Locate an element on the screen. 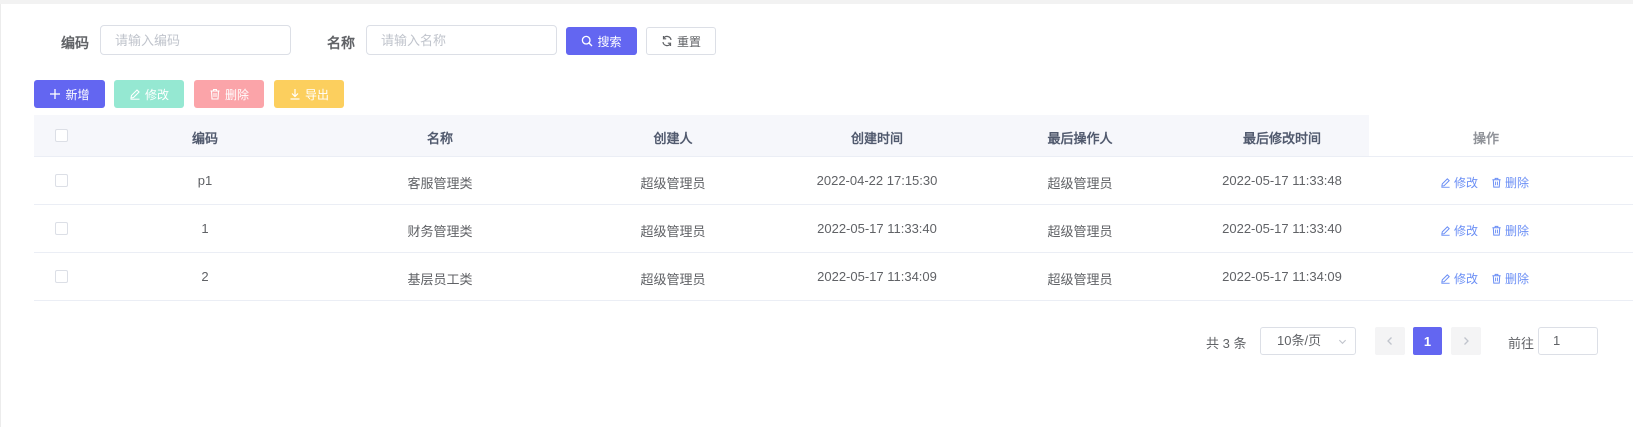  cell-name: 客服管理类 is located at coordinates (440, 183).